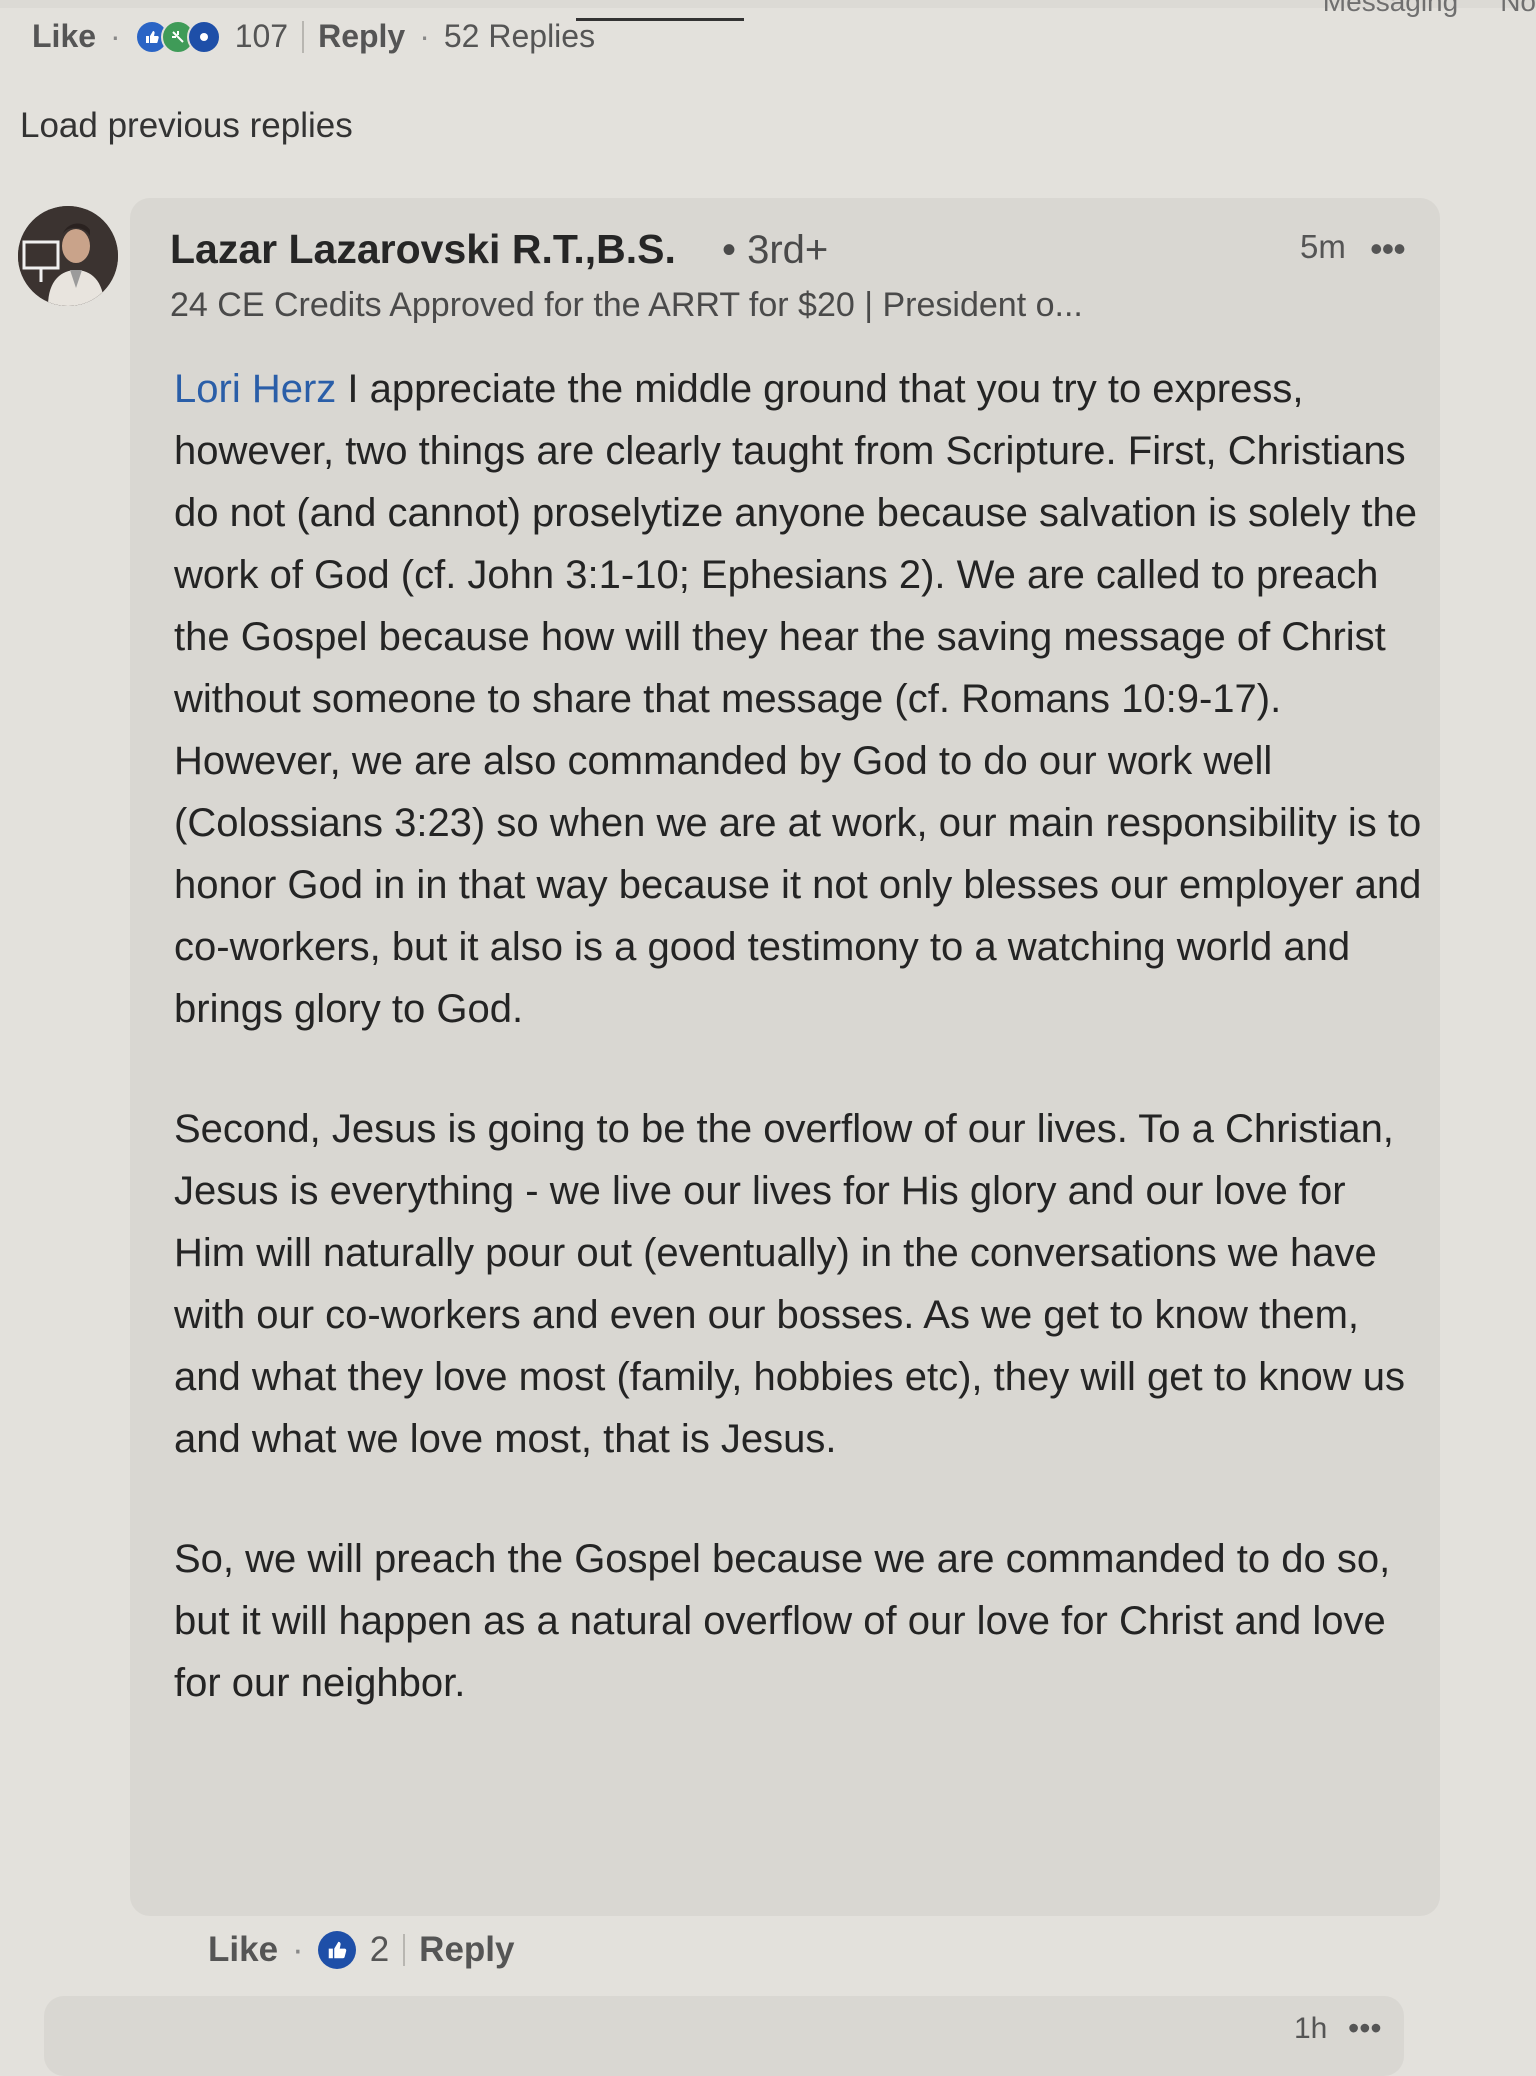 The image size is (1536, 2076). Describe the element at coordinates (261, 36) in the screenshot. I see `parent-reaction-count: 107` at that location.